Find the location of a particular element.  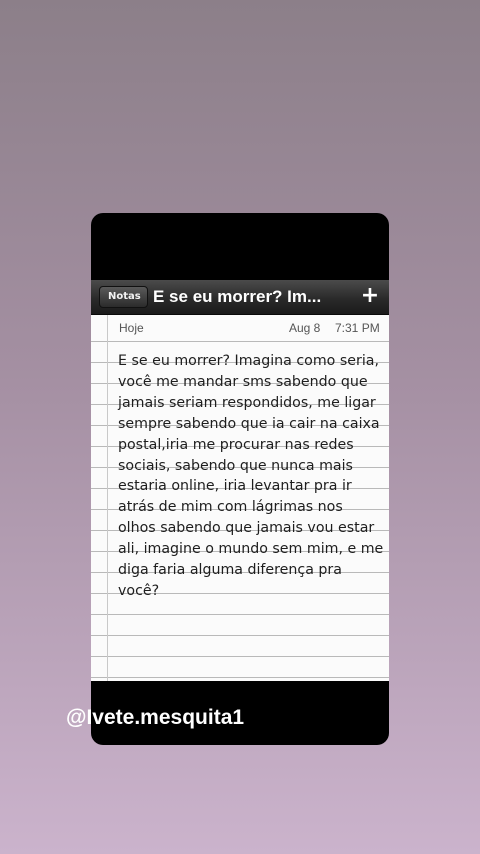

notes-header: Notas E se eu morrer? Im... + is located at coordinates (240, 297).